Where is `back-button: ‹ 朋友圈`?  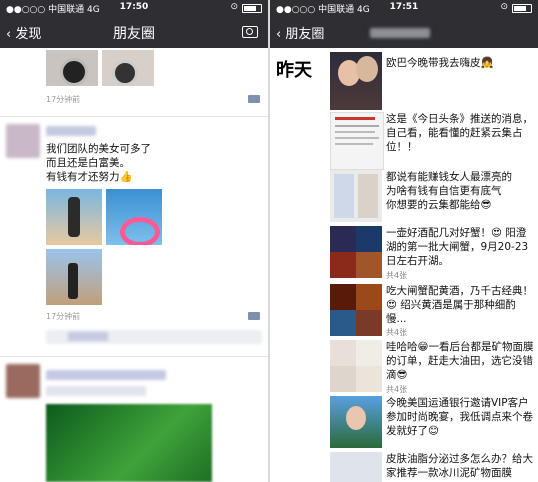 back-button: ‹ 朋友圈 is located at coordinates (300, 32).